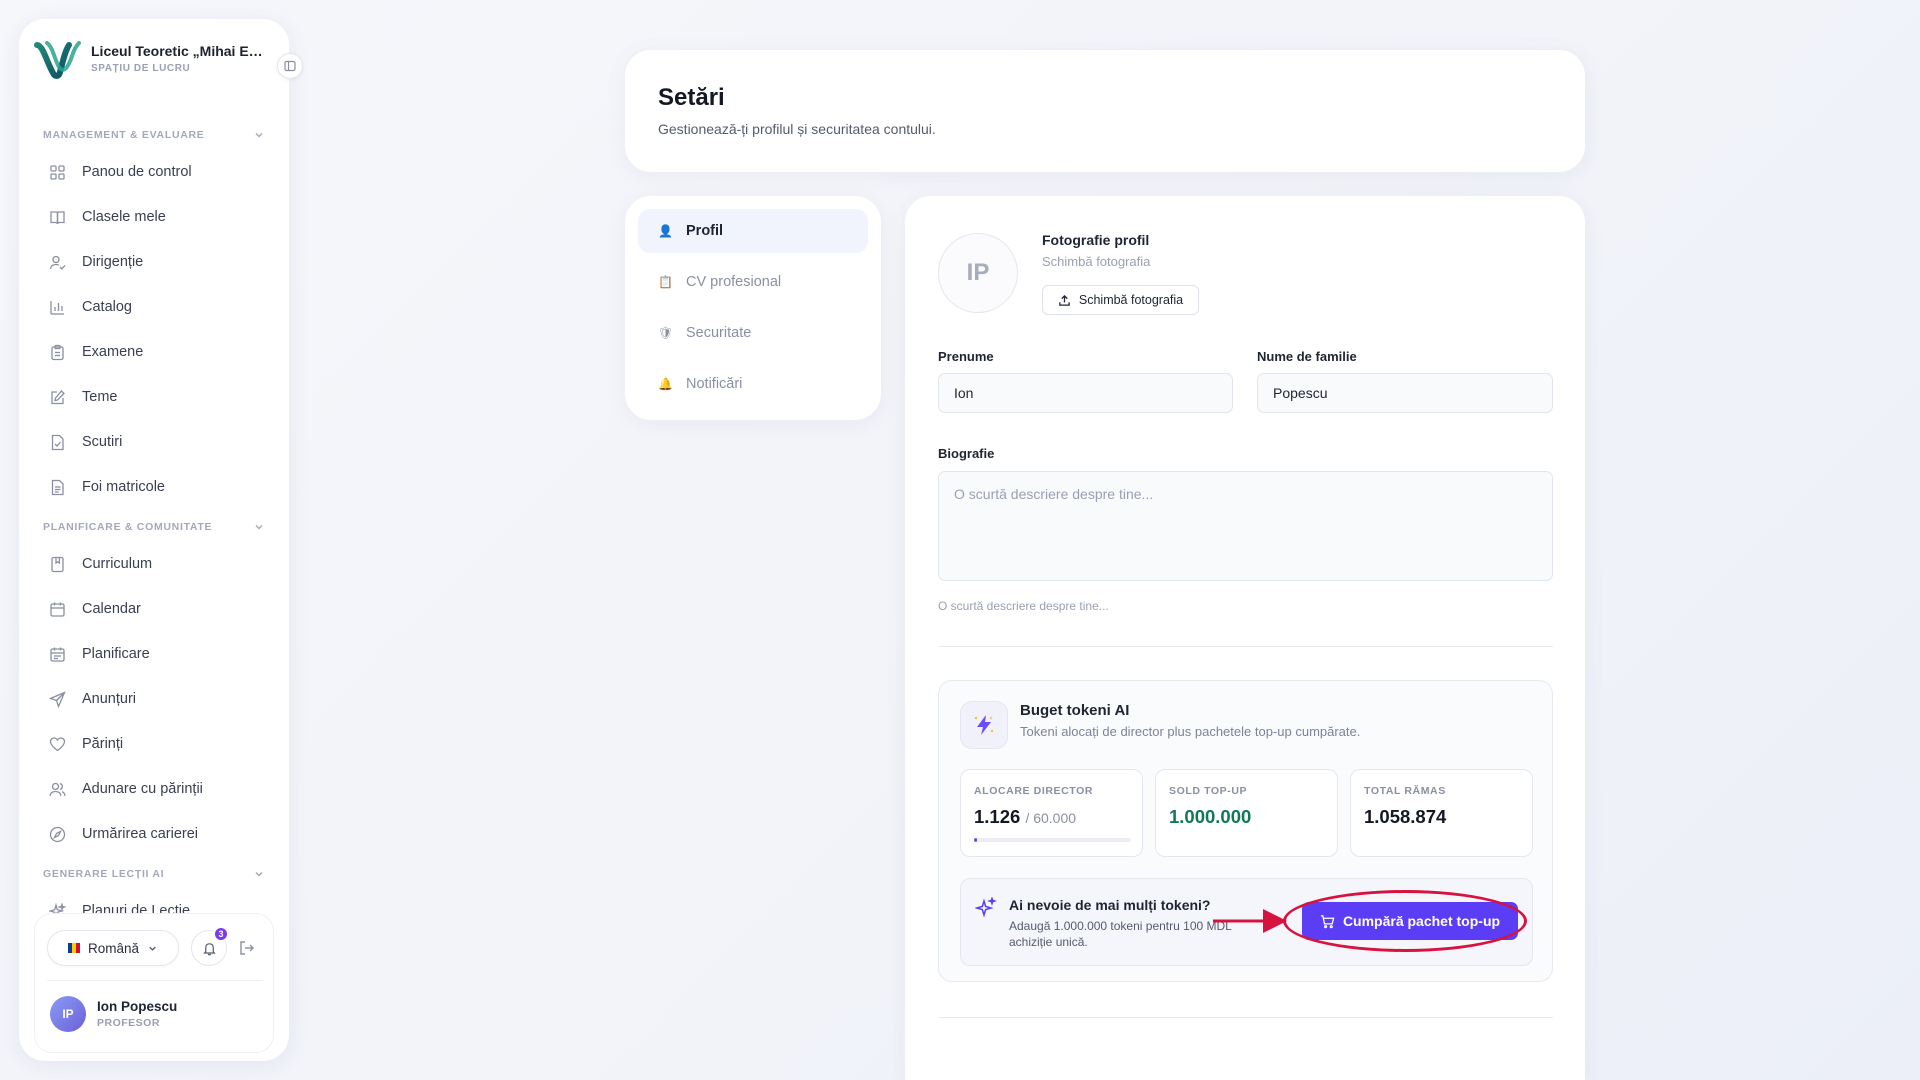 Image resolution: width=1920 pixels, height=1080 pixels. Describe the element at coordinates (154, 397) in the screenshot. I see `sidebar-item-homework: Teme` at that location.